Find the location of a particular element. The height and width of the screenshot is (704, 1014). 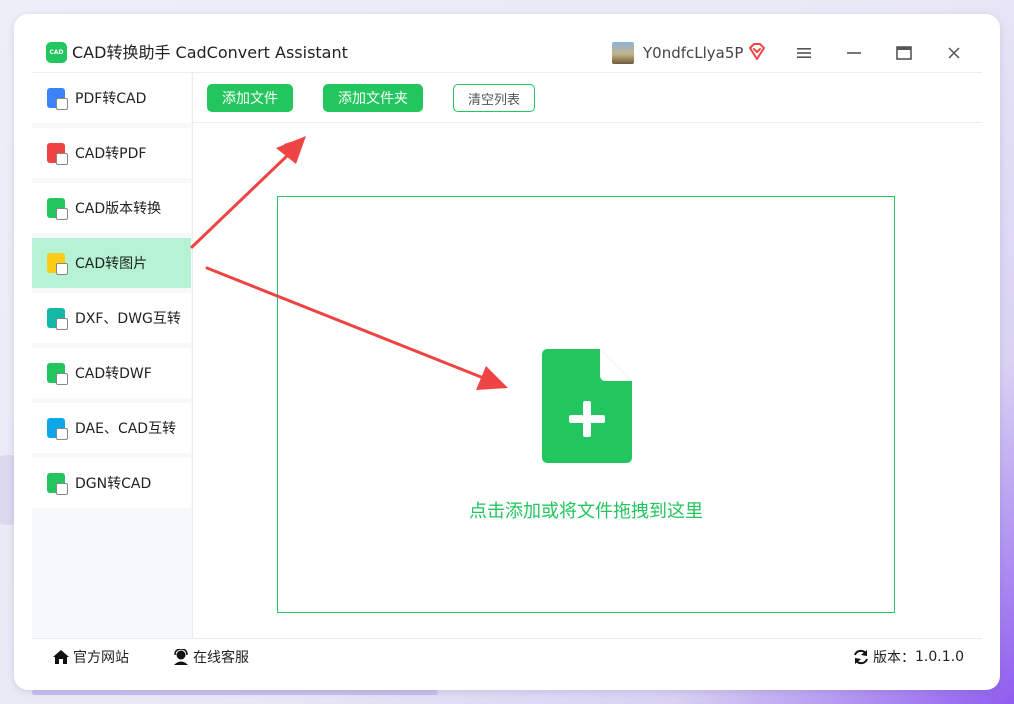

sidebar-item-label: CAD转DWF is located at coordinates (113, 374).